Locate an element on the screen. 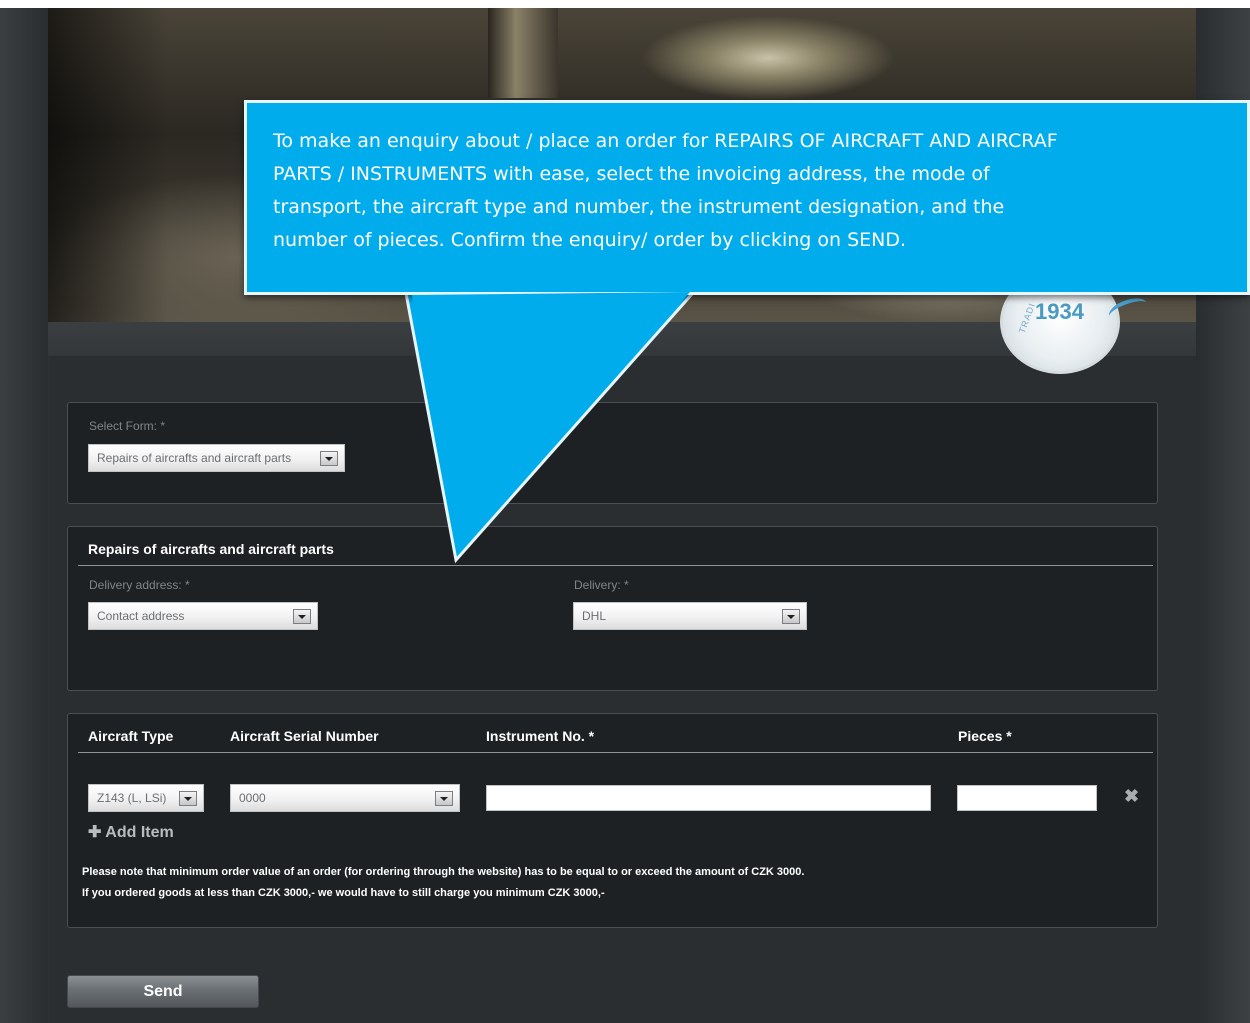 Image resolution: width=1250 pixels, height=1023 pixels. header-aircraft-type: Aircraft Type is located at coordinates (131, 736).